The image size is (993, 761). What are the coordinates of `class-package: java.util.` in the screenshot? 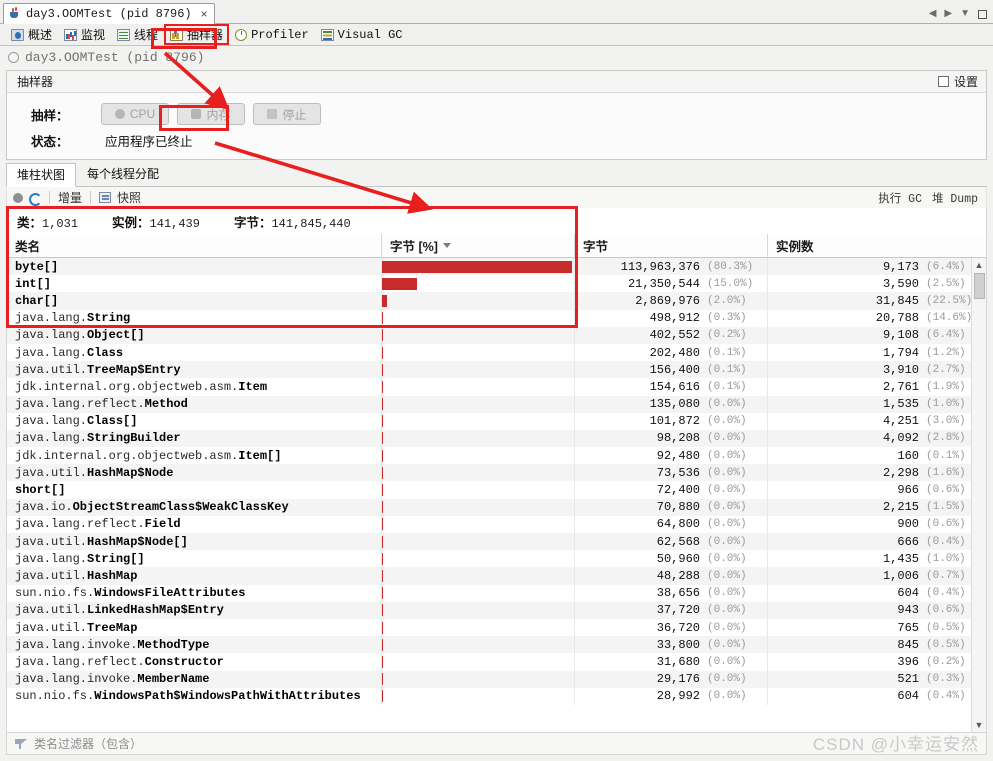 It's located at (51, 472).